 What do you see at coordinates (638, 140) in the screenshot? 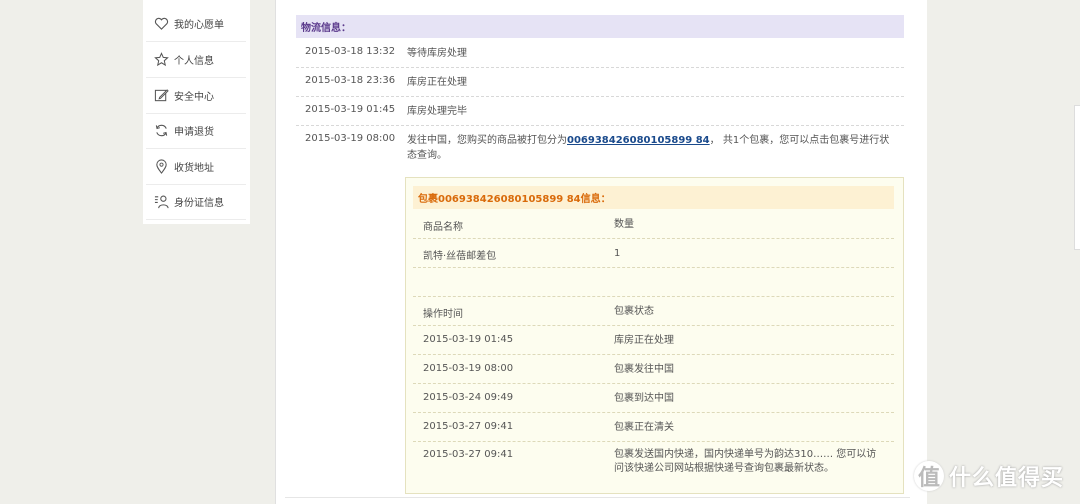
I see `tracking-number-link: 006938426080105899 84` at bounding box center [638, 140].